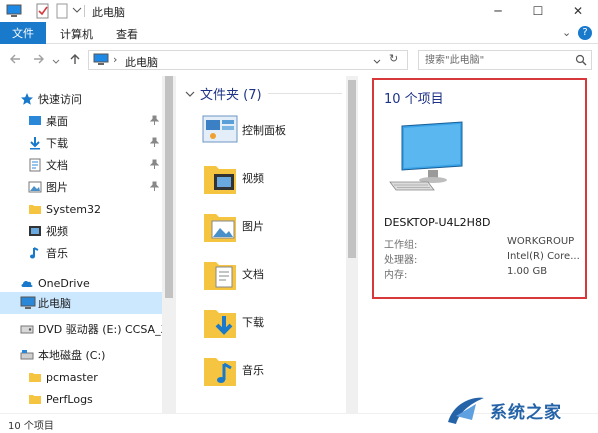  I want to click on this-pc-icon, so click(14, 12).